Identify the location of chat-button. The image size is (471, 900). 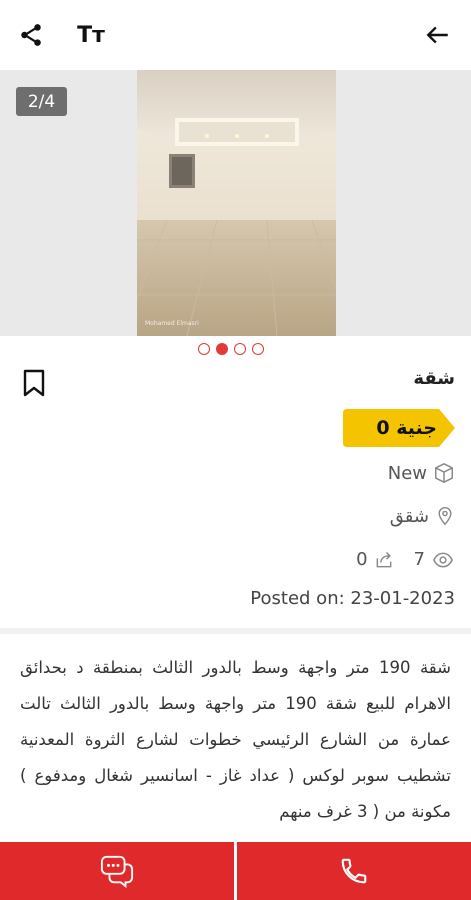
(117, 871).